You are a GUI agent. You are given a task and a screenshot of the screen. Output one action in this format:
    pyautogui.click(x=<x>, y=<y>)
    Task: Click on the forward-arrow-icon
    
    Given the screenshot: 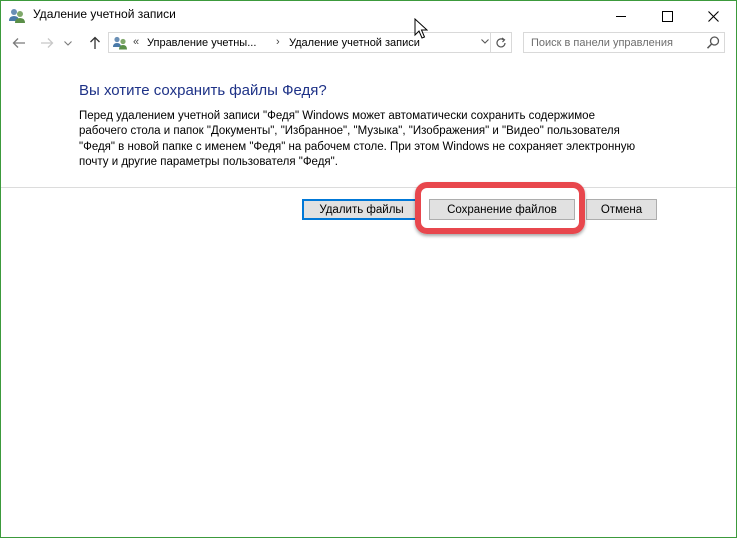 What is the action you would take?
    pyautogui.click(x=47, y=43)
    